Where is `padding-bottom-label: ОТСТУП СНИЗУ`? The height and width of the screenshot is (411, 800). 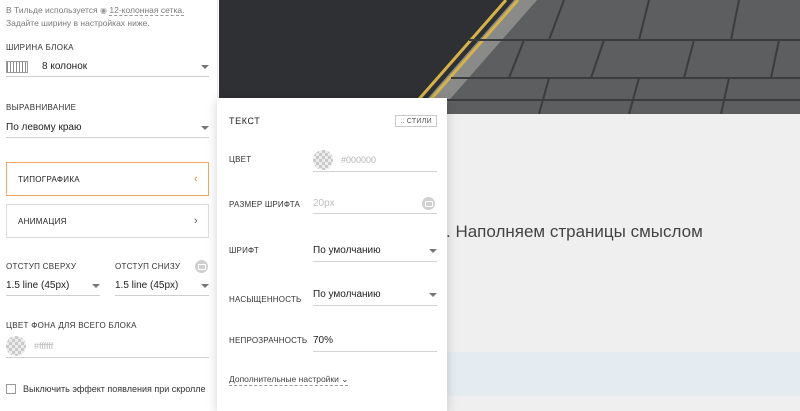
padding-bottom-label: ОТСТУП СНИЗУ is located at coordinates (148, 266).